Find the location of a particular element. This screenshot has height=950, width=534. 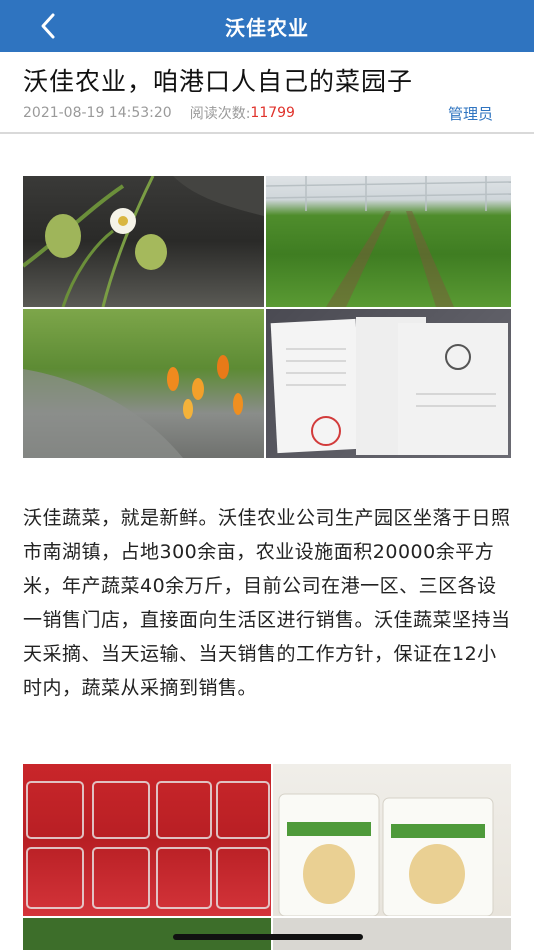

strawberry-plant-illustration is located at coordinates (143, 241).